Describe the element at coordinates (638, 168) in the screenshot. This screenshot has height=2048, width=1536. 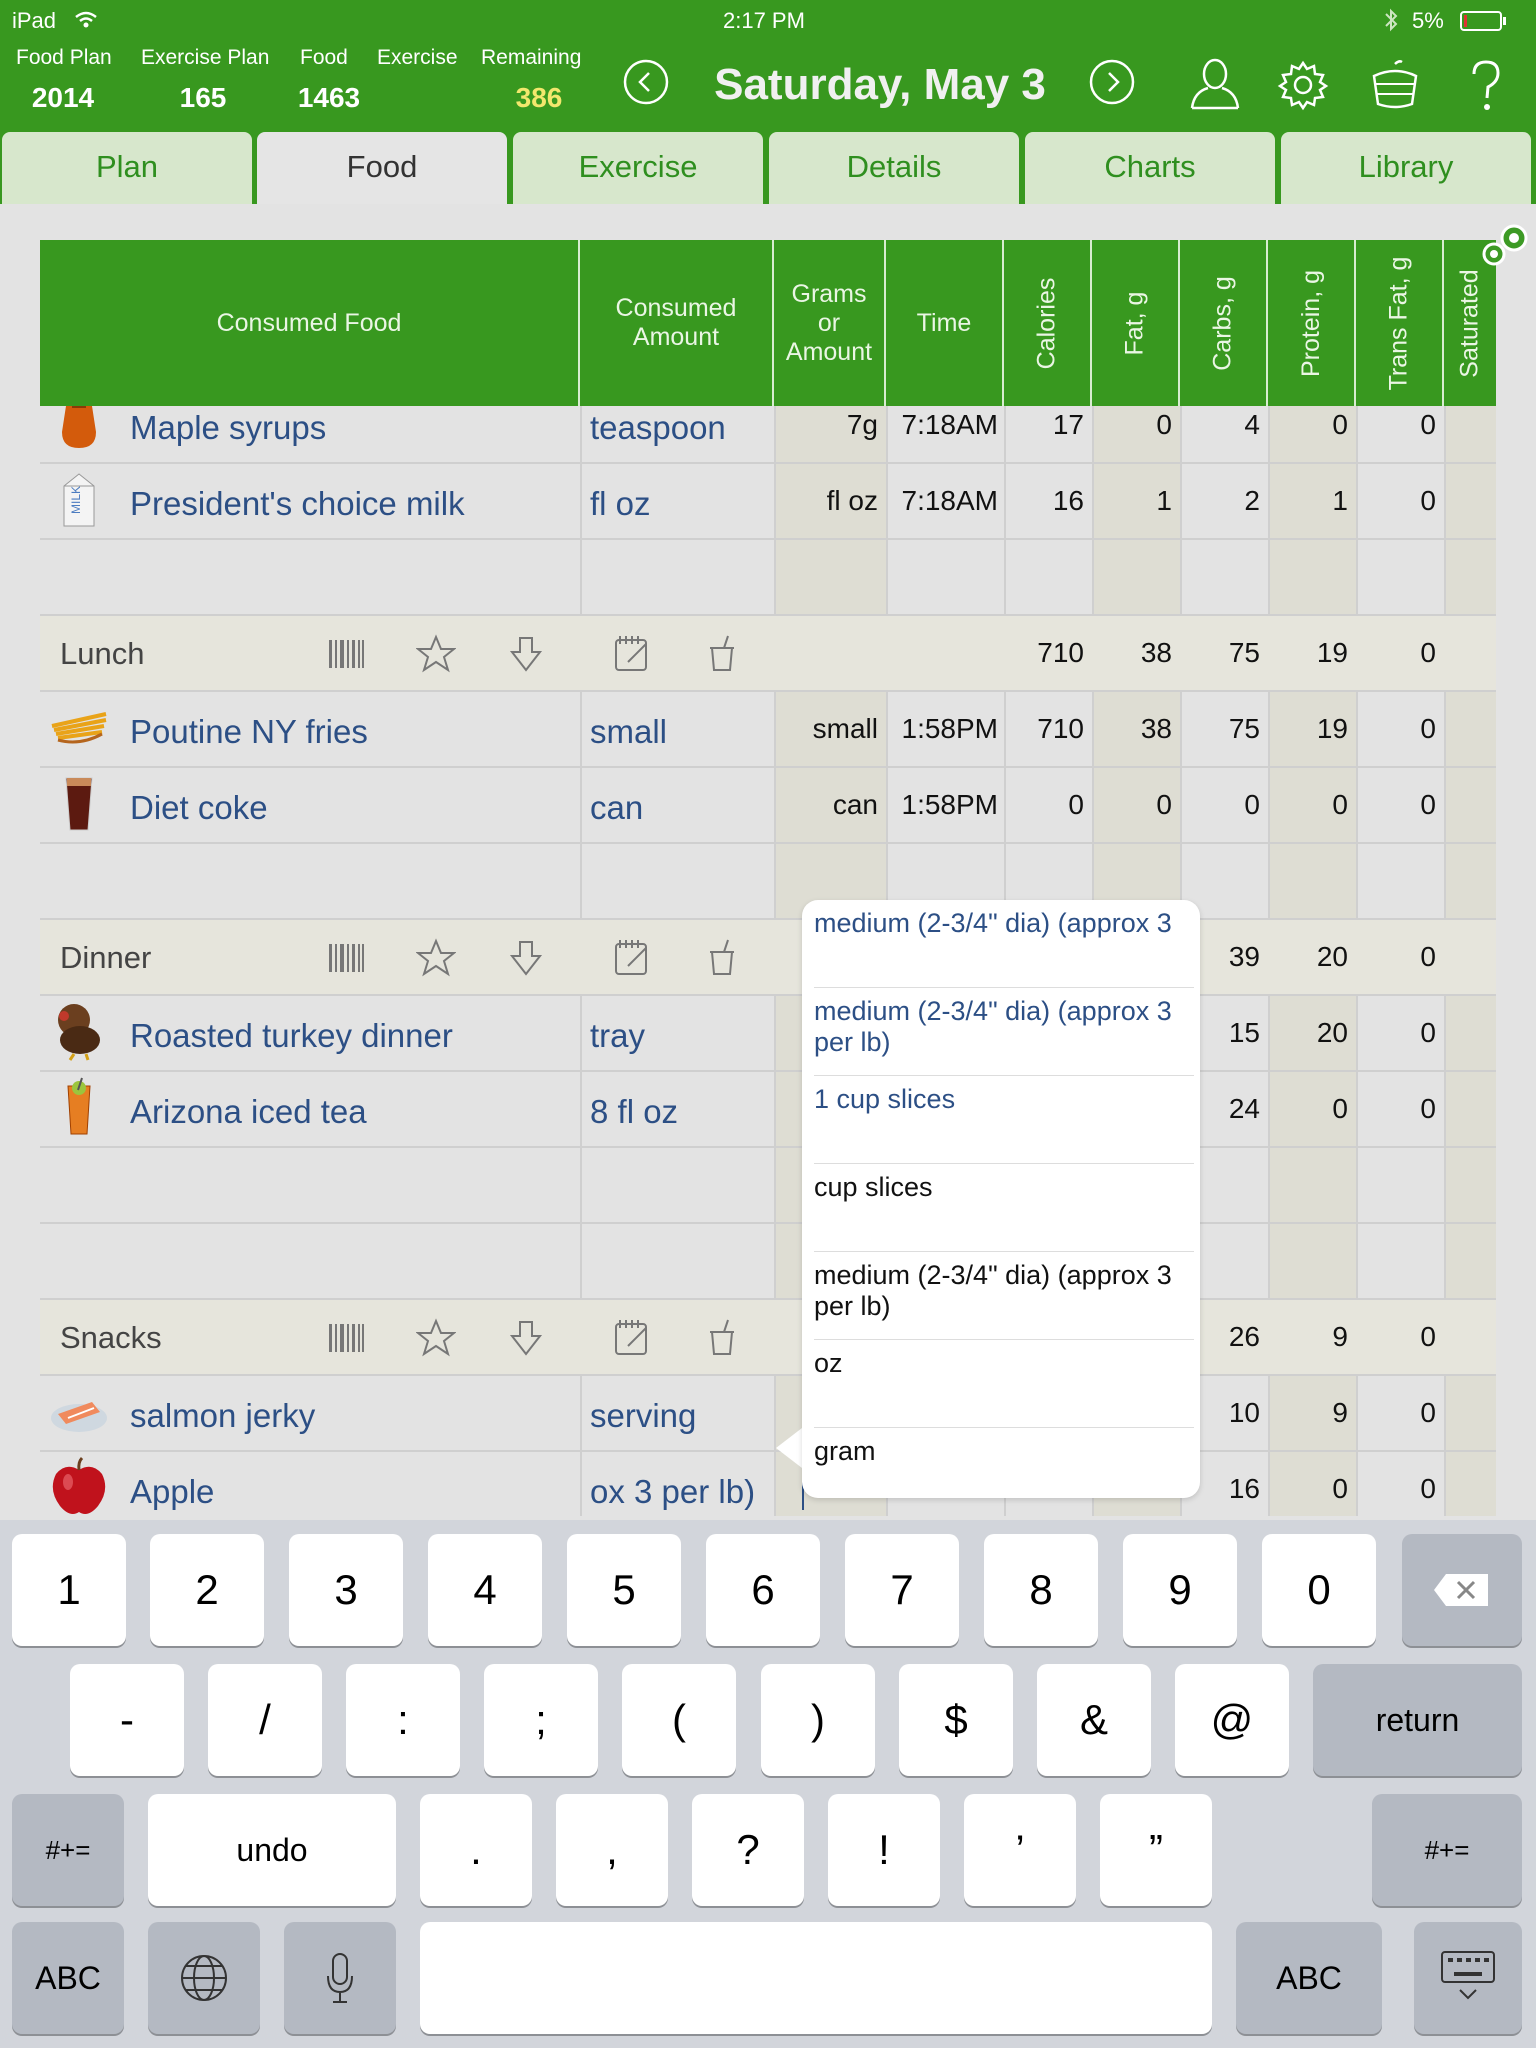
I see `tab-exercise: Exercise` at that location.